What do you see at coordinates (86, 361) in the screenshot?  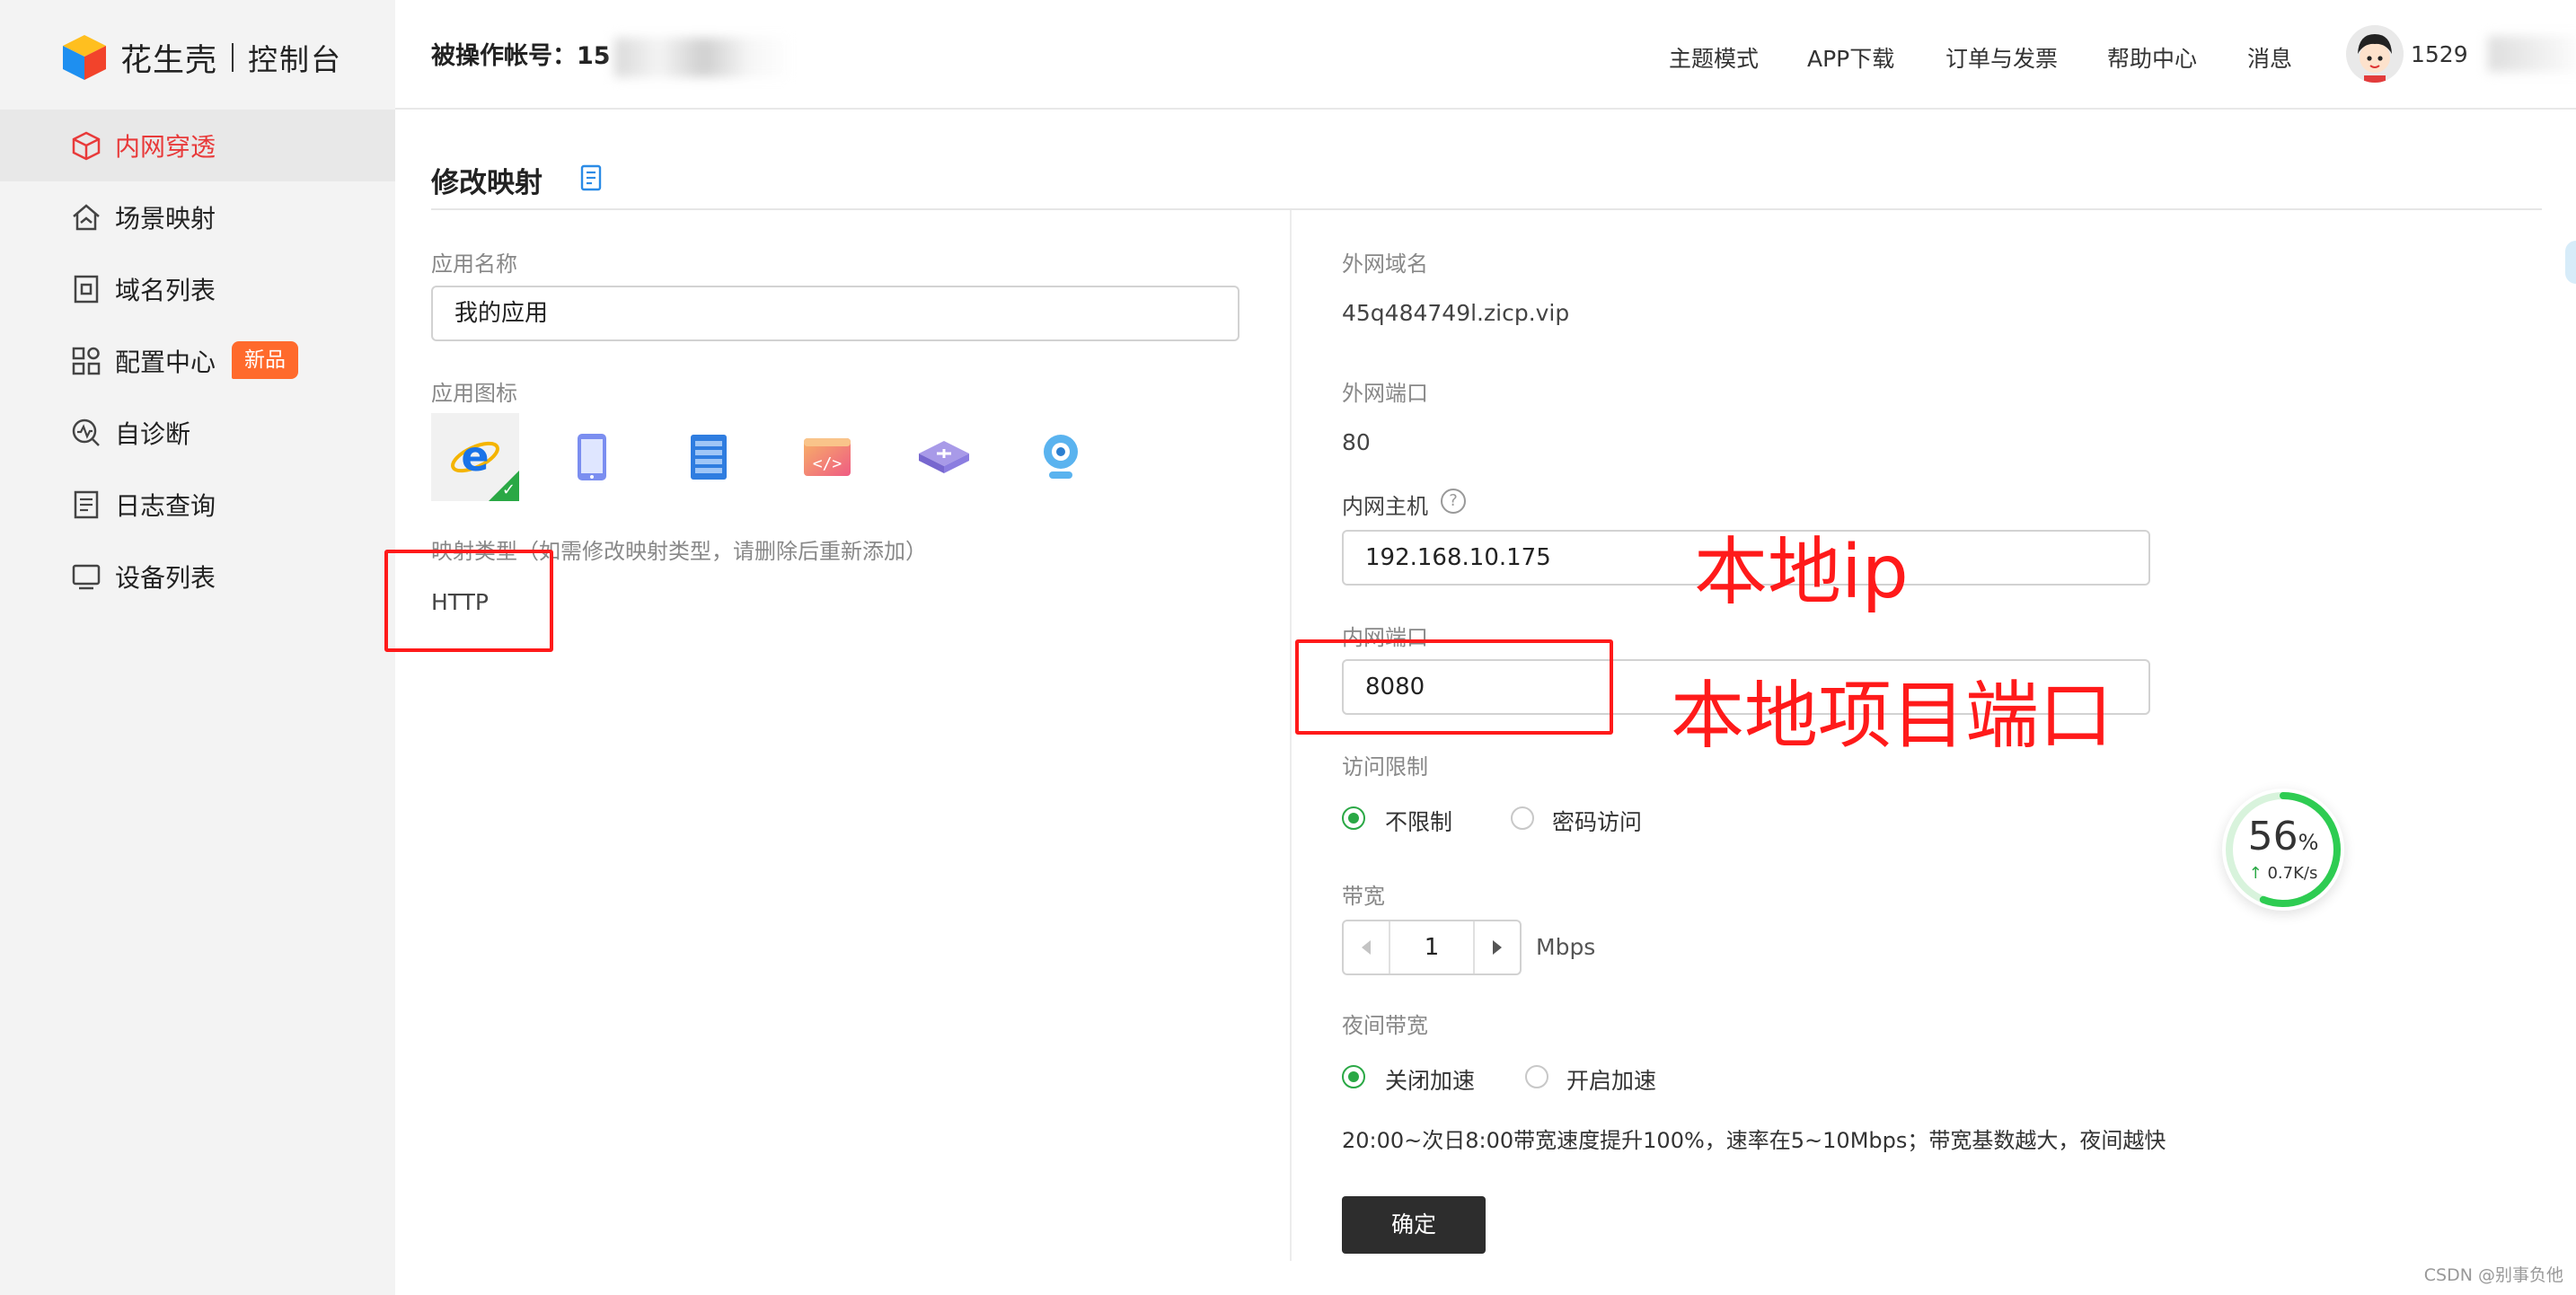 I see `grid-icon` at bounding box center [86, 361].